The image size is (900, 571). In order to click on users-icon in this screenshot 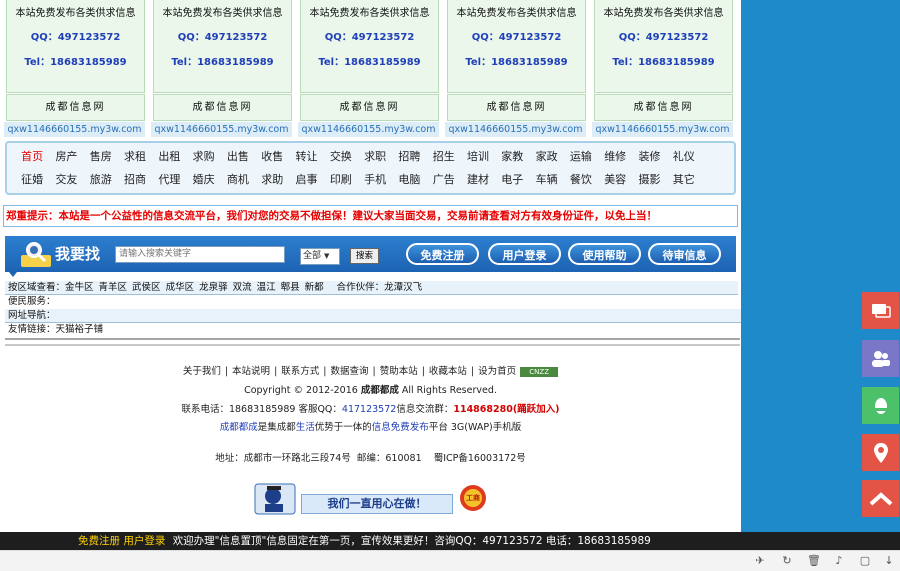, I will do `click(880, 358)`.